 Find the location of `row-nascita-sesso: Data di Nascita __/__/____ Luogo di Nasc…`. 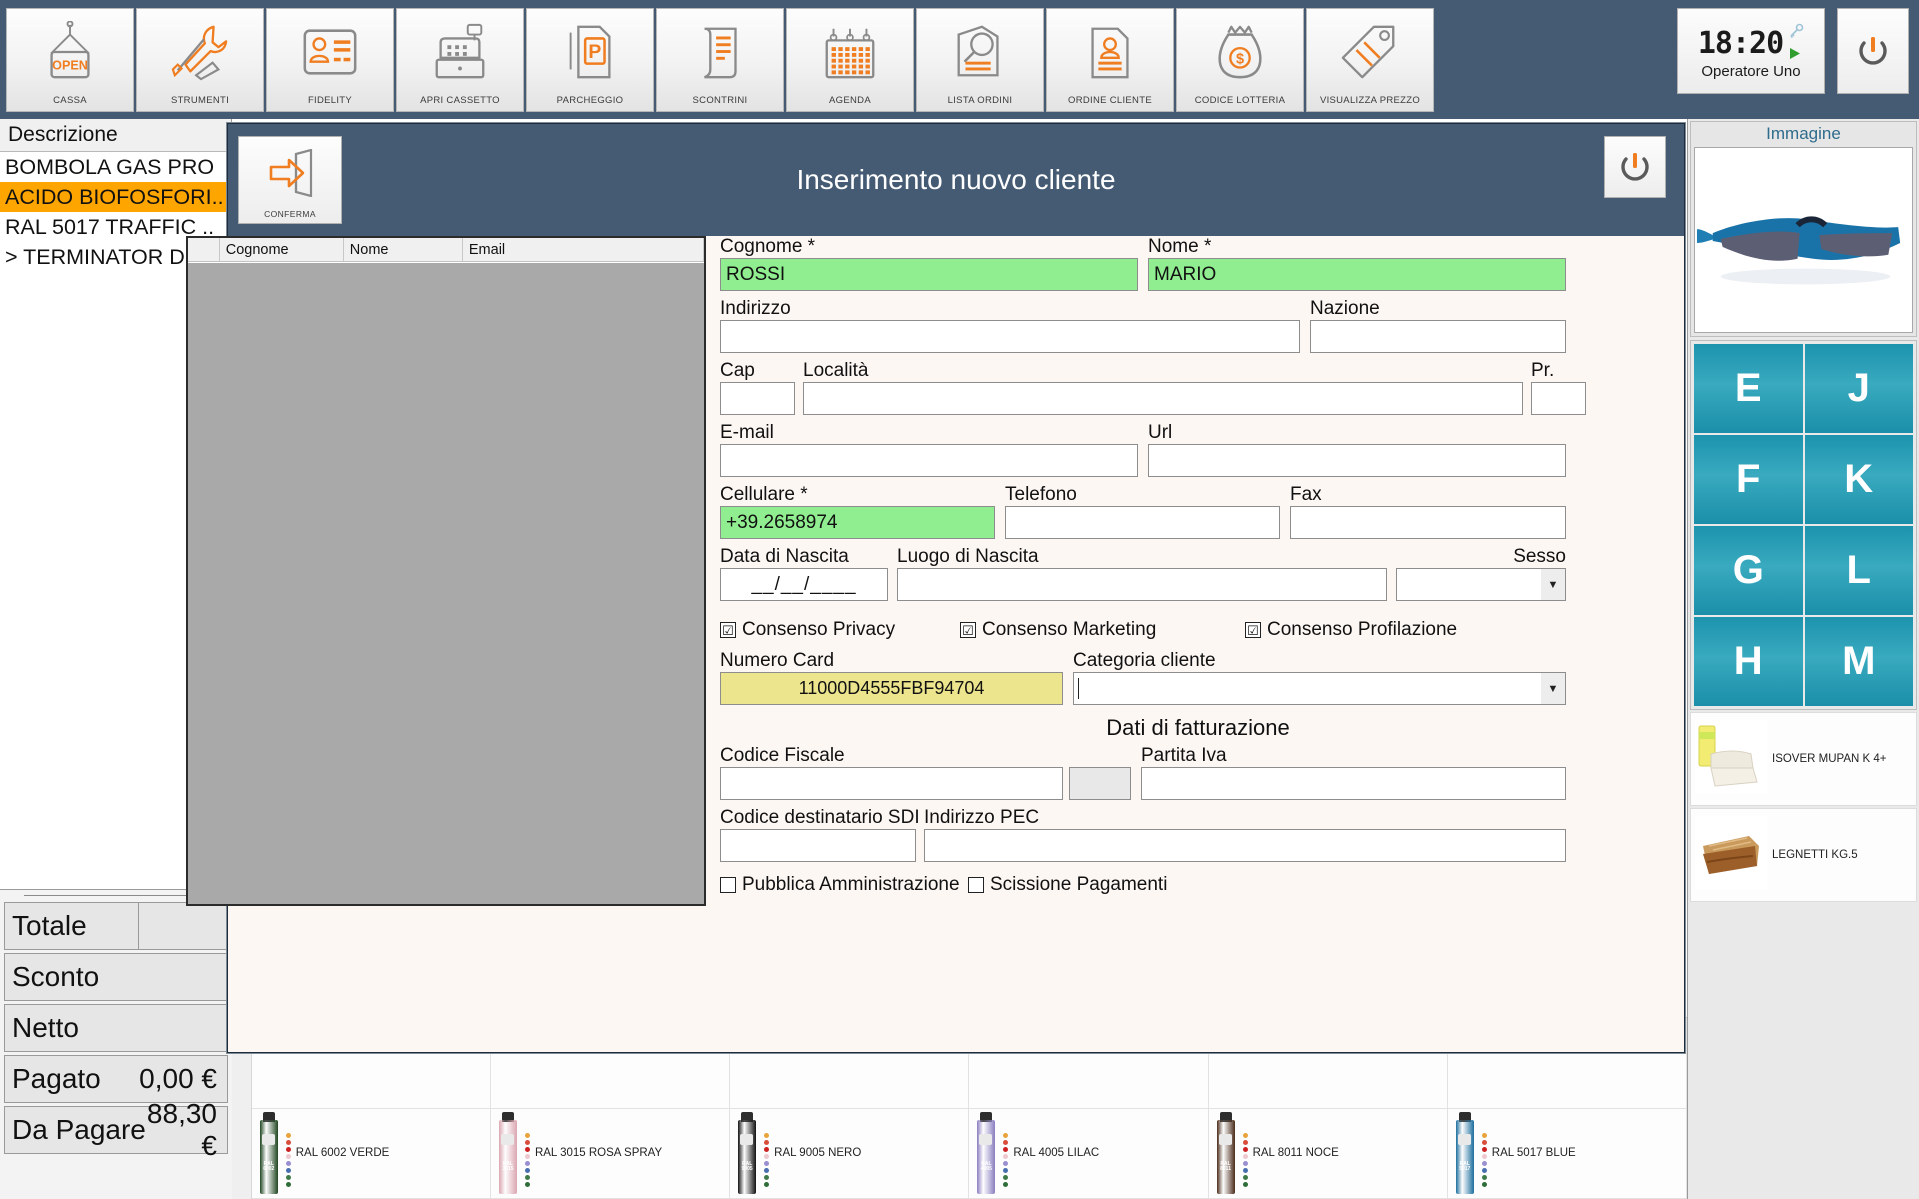

row-nascita-sesso: Data di Nascita __/__/____ Luogo di Nasc… is located at coordinates (1198, 573).